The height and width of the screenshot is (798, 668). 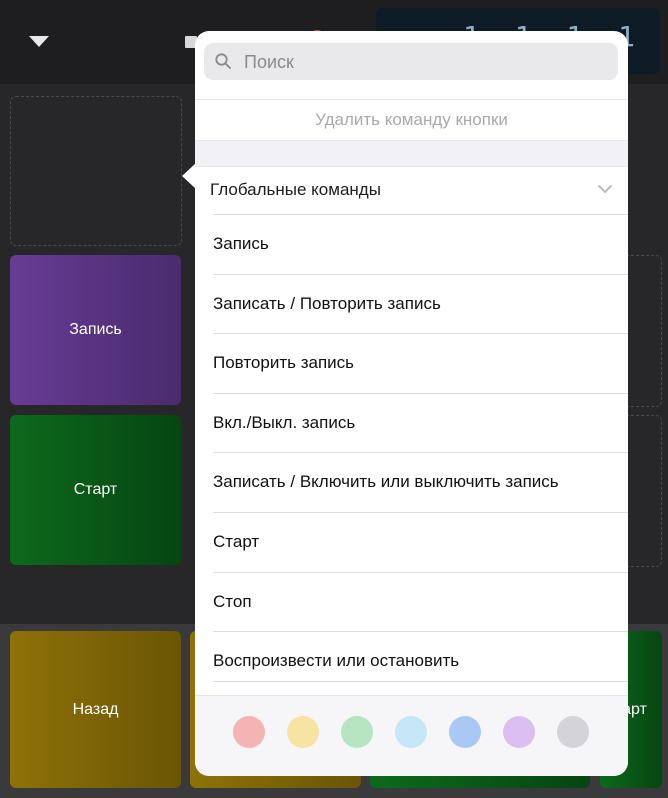 What do you see at coordinates (232, 601) in the screenshot?
I see `command-label: Стоп` at bounding box center [232, 601].